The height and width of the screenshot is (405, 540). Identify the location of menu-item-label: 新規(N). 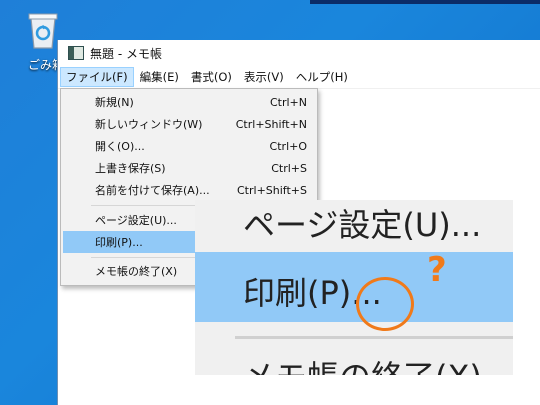
(114, 102).